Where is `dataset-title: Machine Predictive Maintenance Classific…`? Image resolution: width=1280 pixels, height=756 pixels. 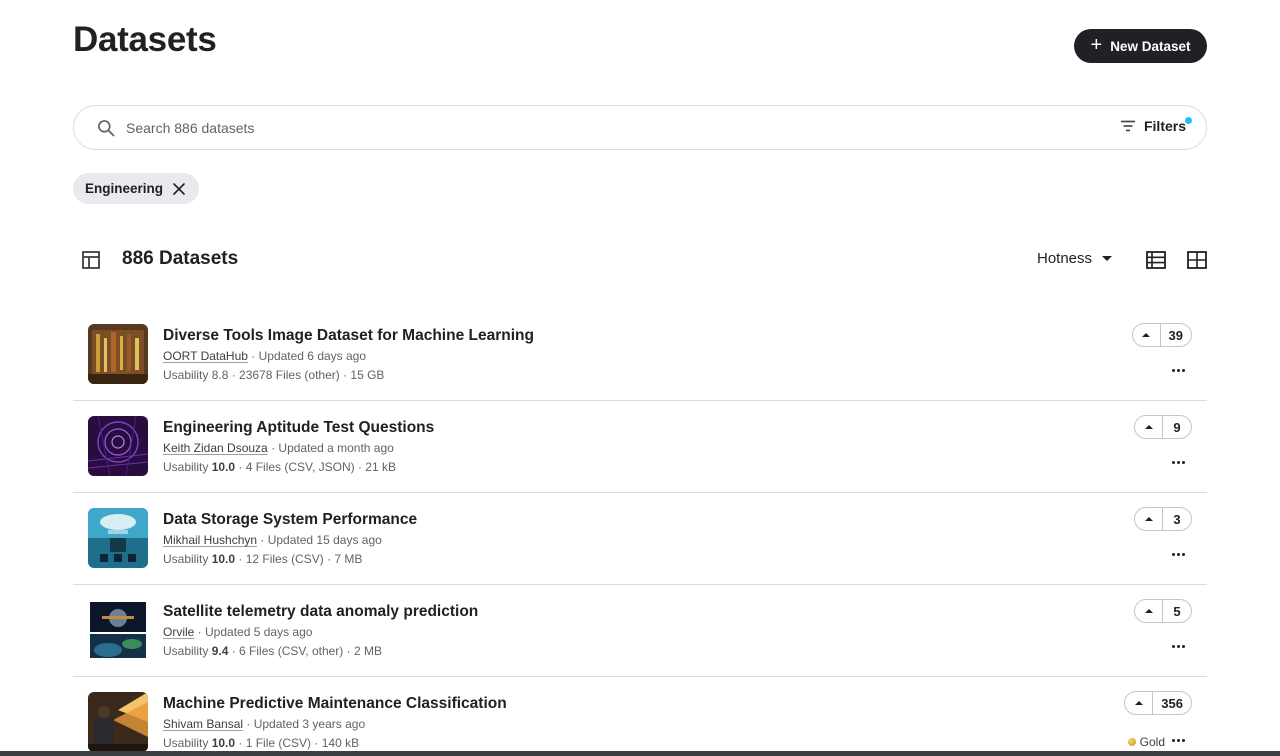
dataset-title: Machine Predictive Maintenance Classific… is located at coordinates (335, 704).